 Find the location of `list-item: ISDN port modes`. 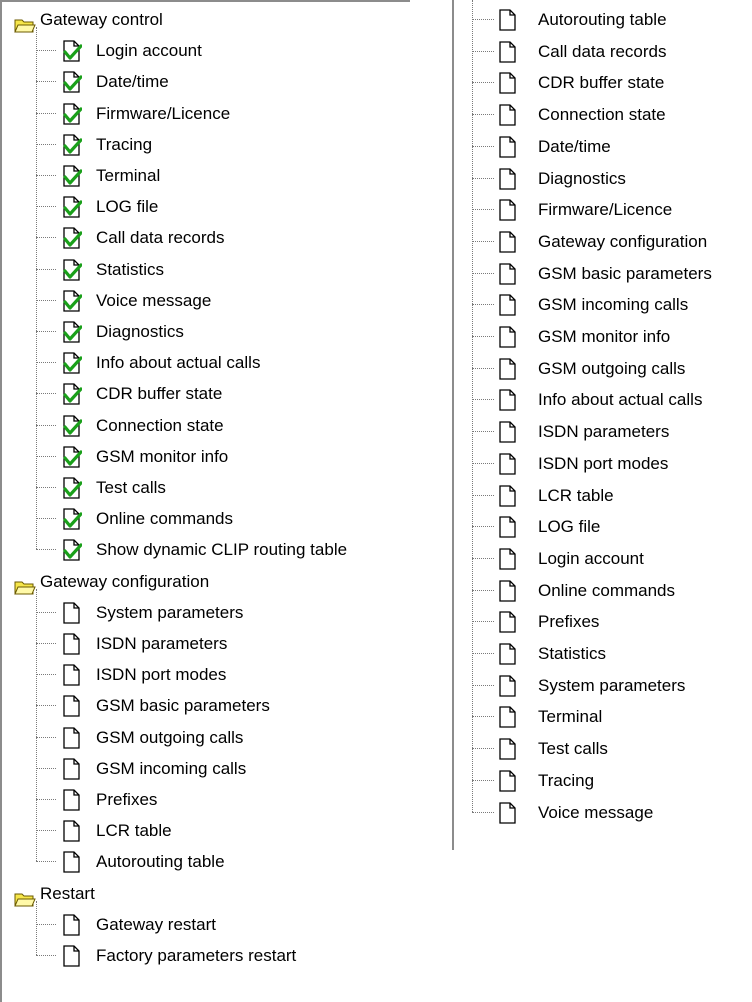

list-item: ISDN port modes is located at coordinates (603, 463).